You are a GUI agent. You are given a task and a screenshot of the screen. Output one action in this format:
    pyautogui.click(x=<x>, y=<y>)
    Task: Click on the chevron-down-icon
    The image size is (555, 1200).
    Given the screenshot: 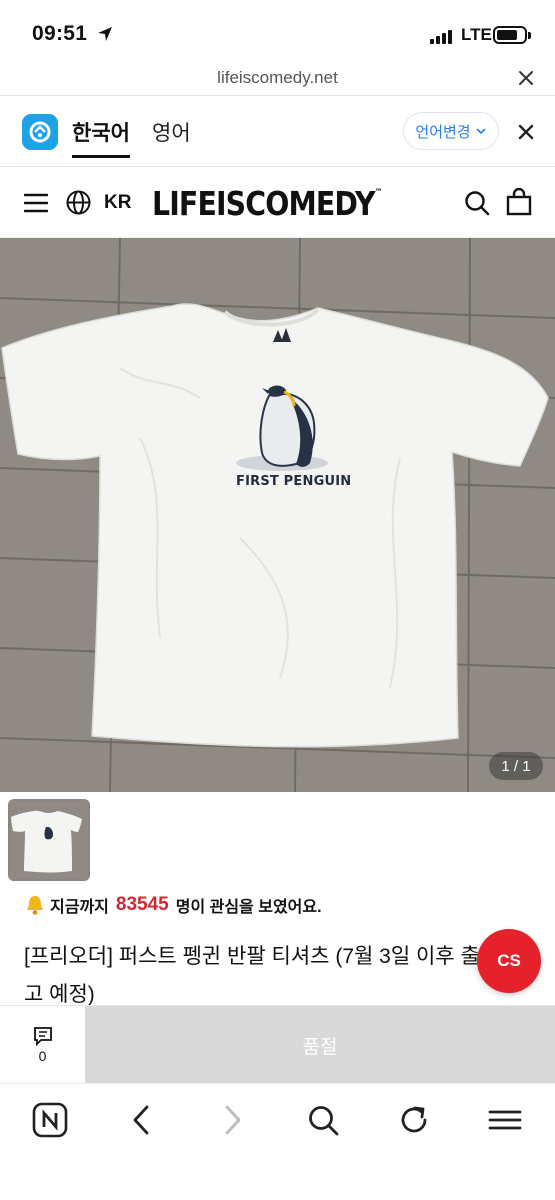 What is the action you would take?
    pyautogui.click(x=481, y=131)
    